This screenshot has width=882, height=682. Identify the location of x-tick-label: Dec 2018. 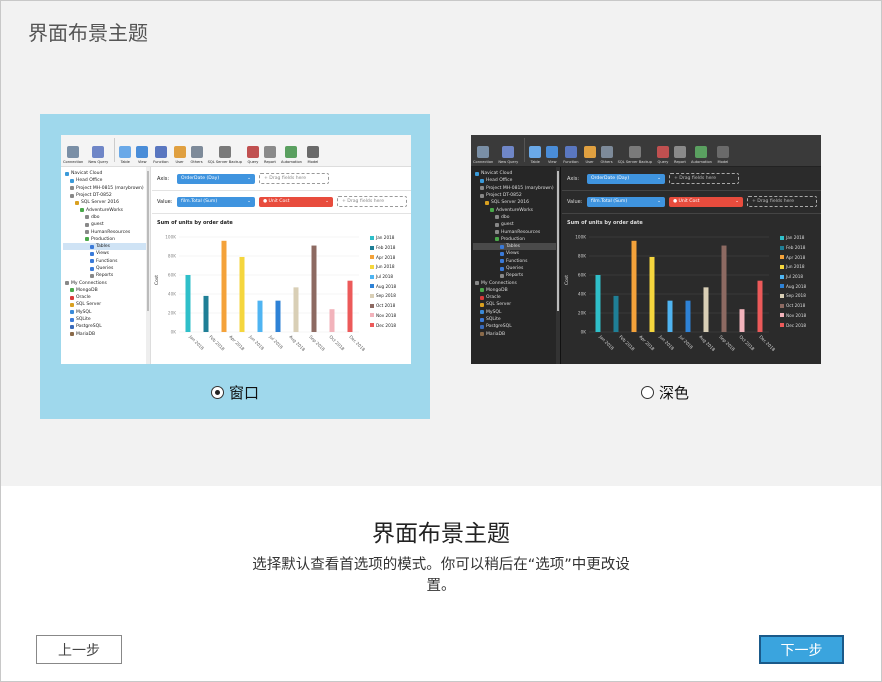
(357, 343).